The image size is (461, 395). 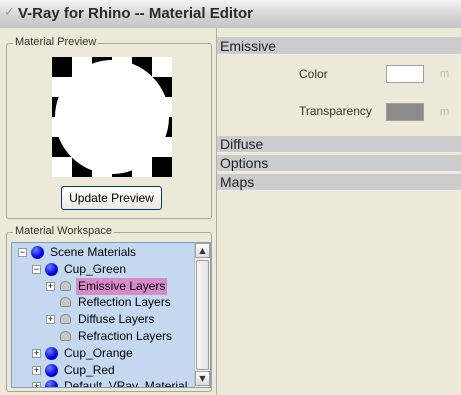 I want to click on diffuse-section-header: Diffuse, so click(x=339, y=144).